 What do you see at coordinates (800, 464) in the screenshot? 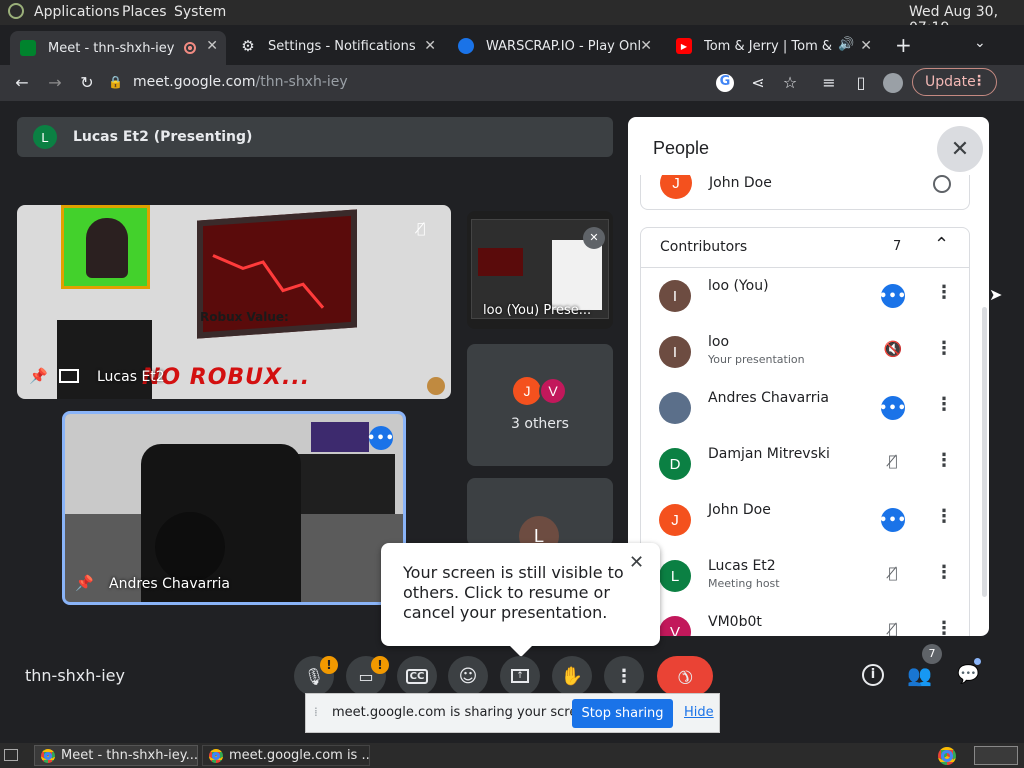
I see `participant-row: D Damjan Mitrevski 🎙̸ ⋮` at bounding box center [800, 464].